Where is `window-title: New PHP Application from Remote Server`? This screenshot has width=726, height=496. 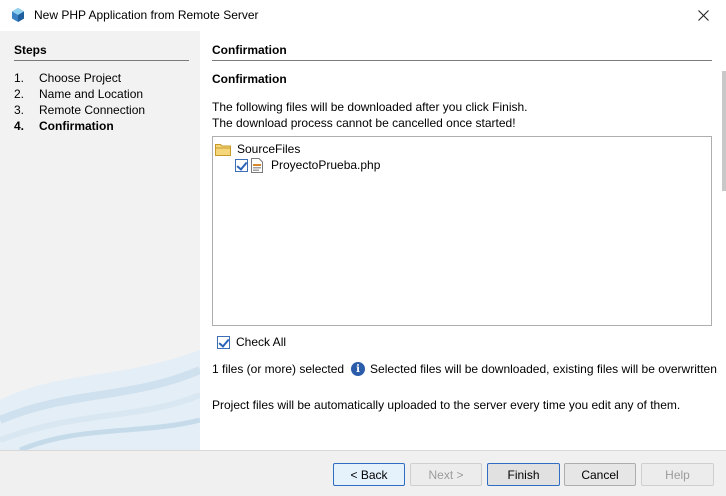
window-title: New PHP Application from Remote Server is located at coordinates (146, 15).